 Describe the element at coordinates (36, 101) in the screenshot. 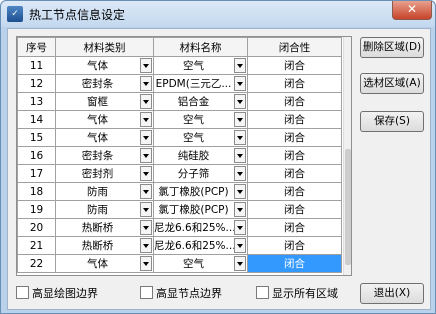

I see `row-number: 13` at that location.